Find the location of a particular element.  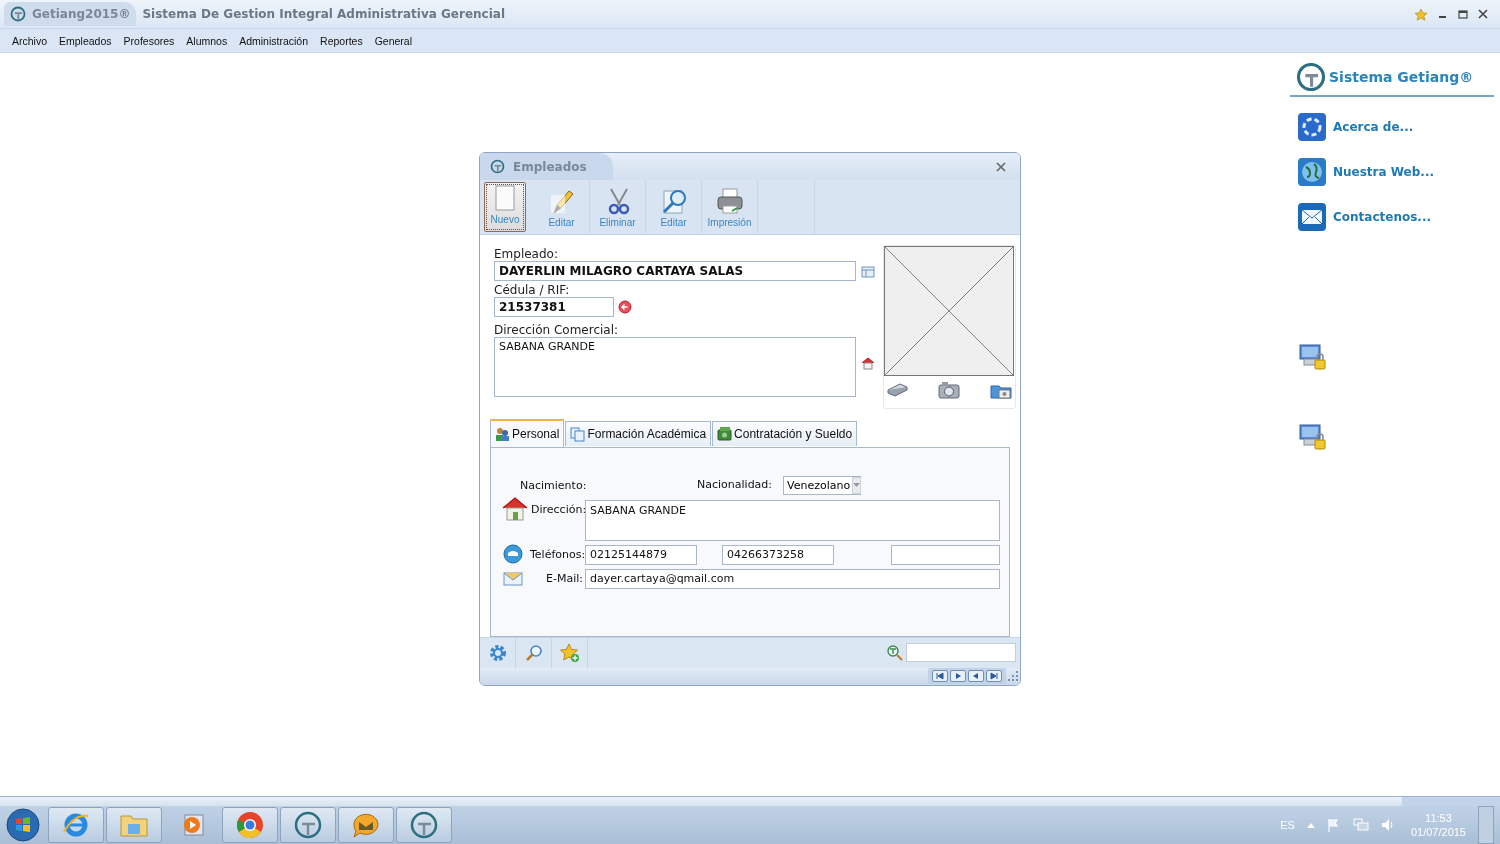

menu-item: General is located at coordinates (393, 40).